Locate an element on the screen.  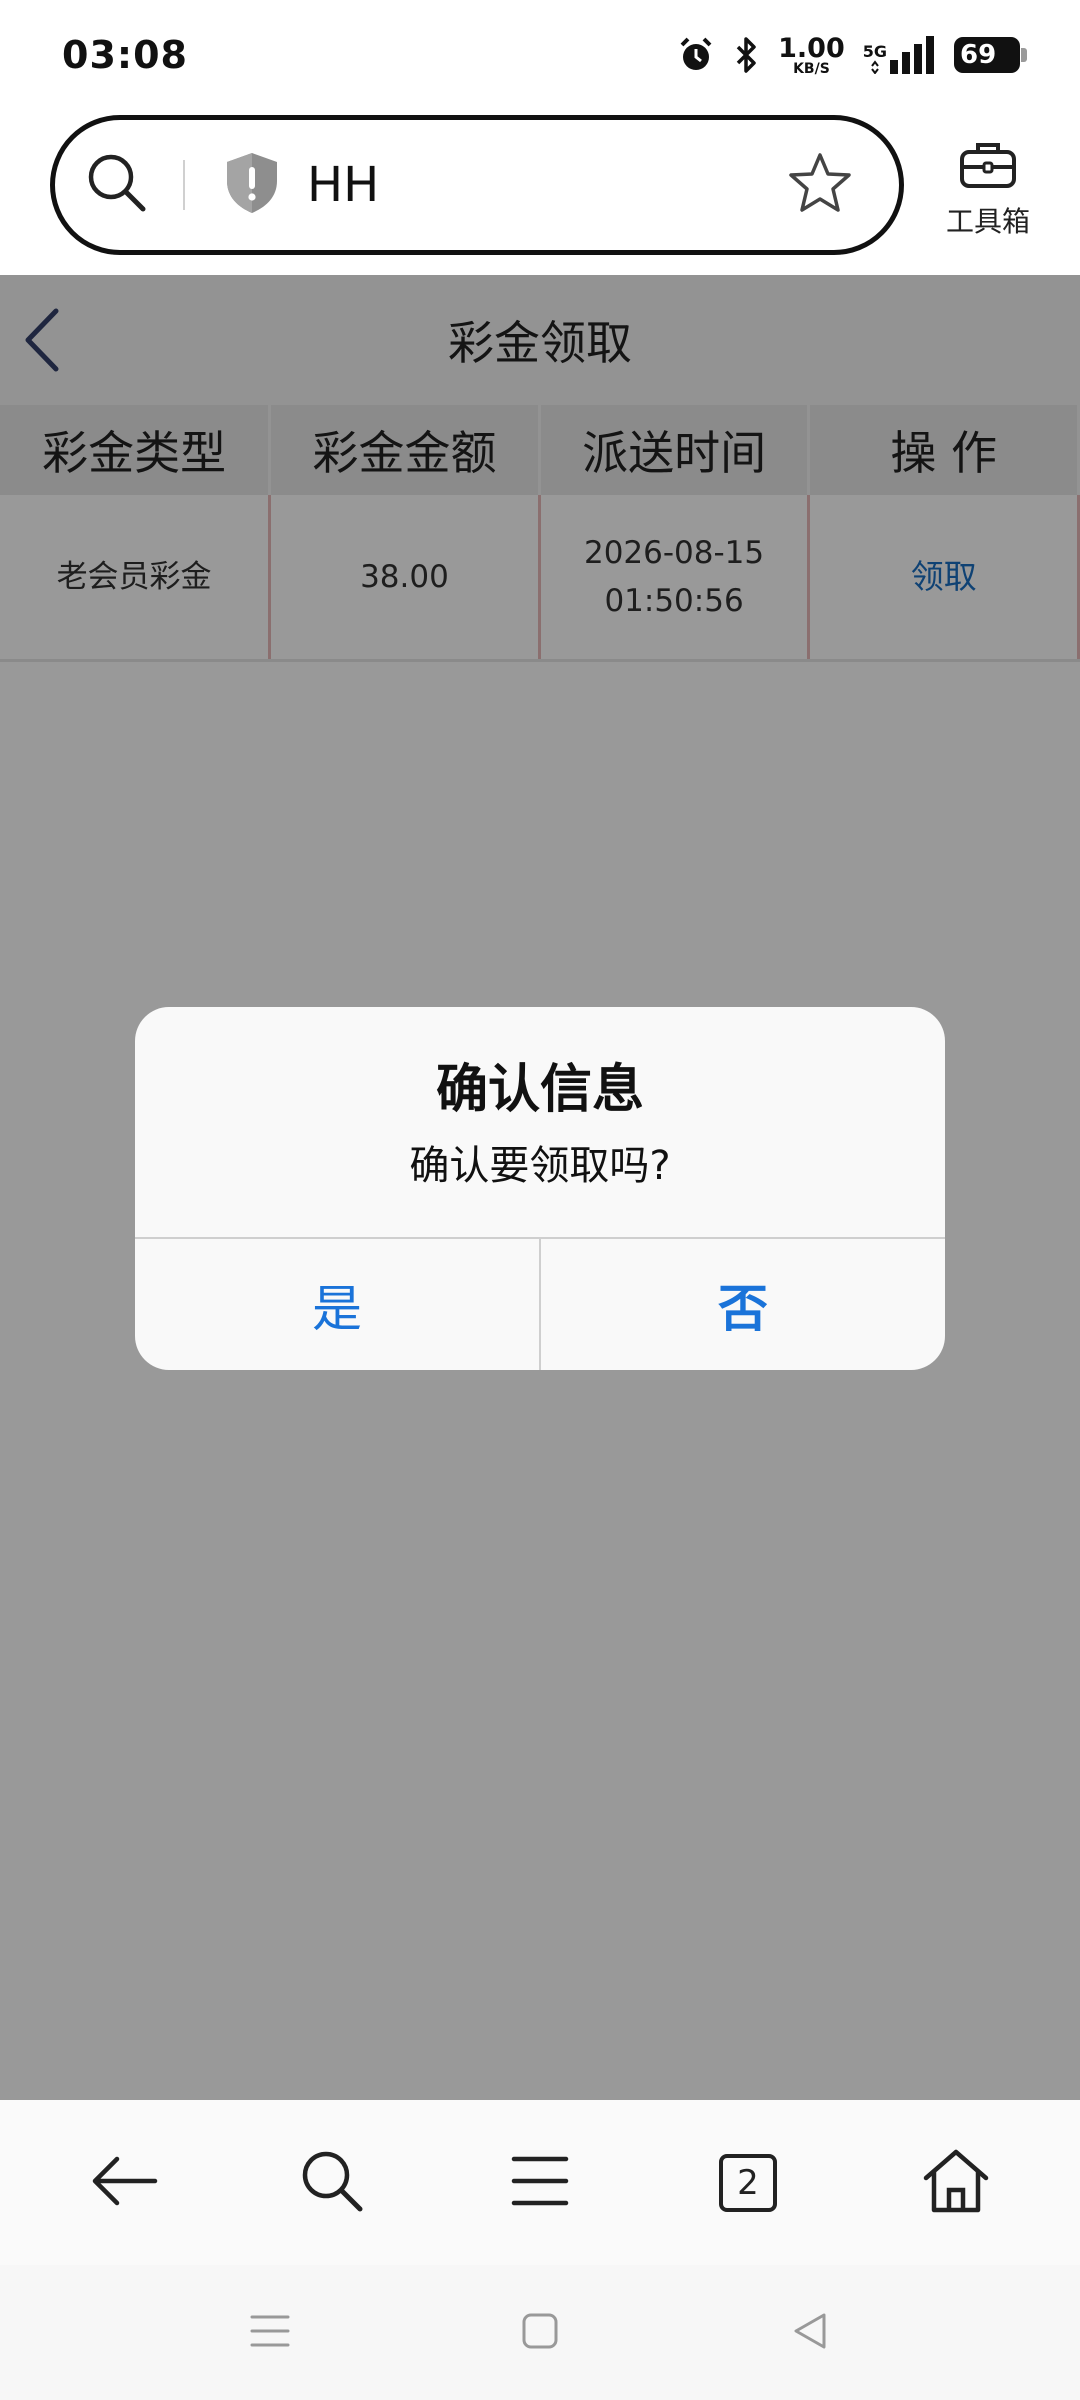
recents-lines-icon is located at coordinates (270, 2333).